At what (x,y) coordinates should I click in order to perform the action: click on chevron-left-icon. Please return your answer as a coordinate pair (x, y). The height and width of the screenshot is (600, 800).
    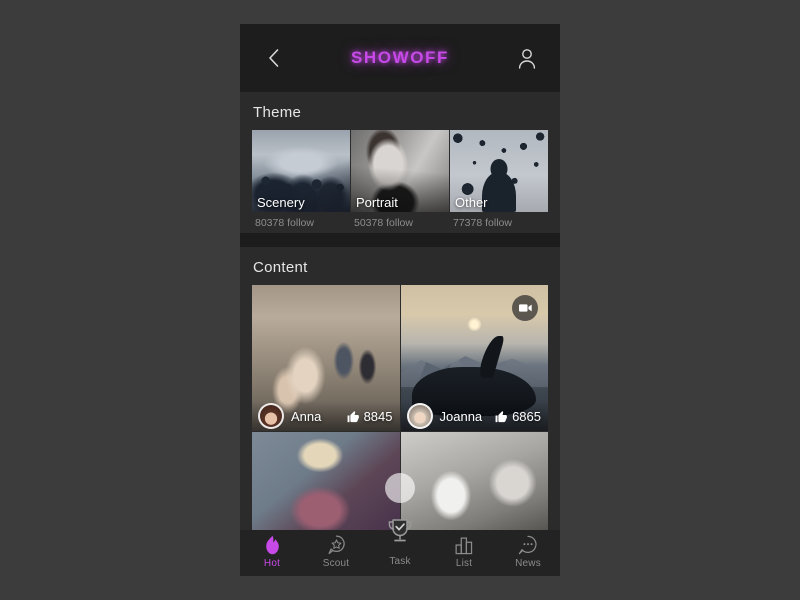
    Looking at the image, I should click on (273, 58).